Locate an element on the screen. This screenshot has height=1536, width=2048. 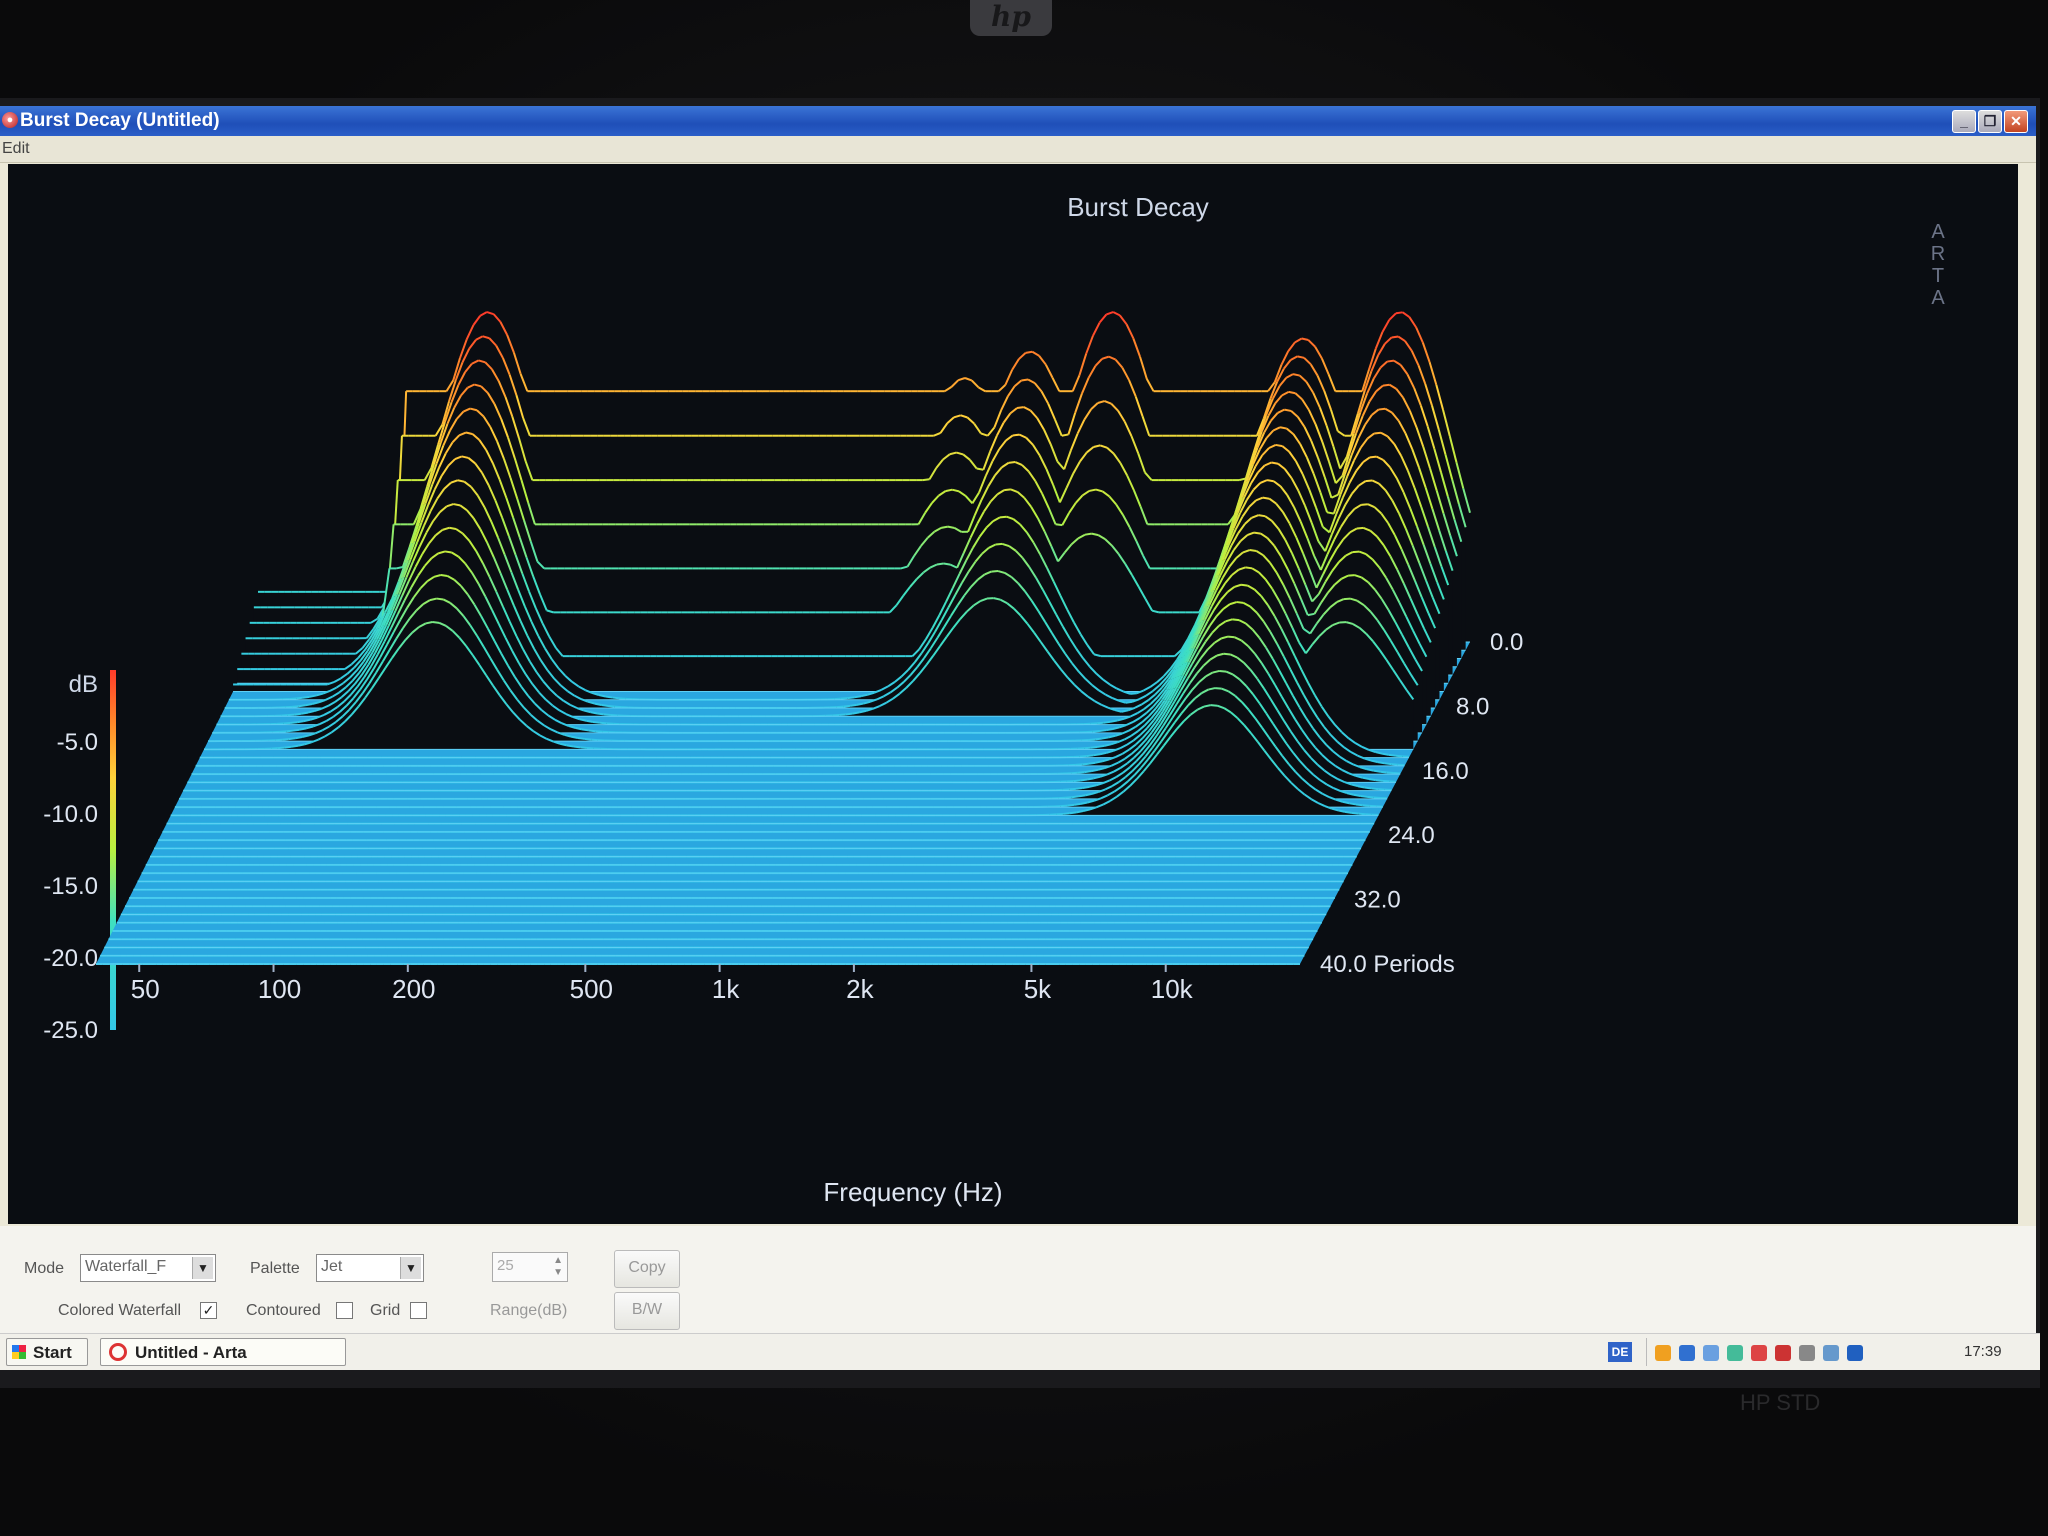
db-tick-labels: -5.0 -10.0 -15.0 -20.0 -25.0 is located at coordinates (70, 886).